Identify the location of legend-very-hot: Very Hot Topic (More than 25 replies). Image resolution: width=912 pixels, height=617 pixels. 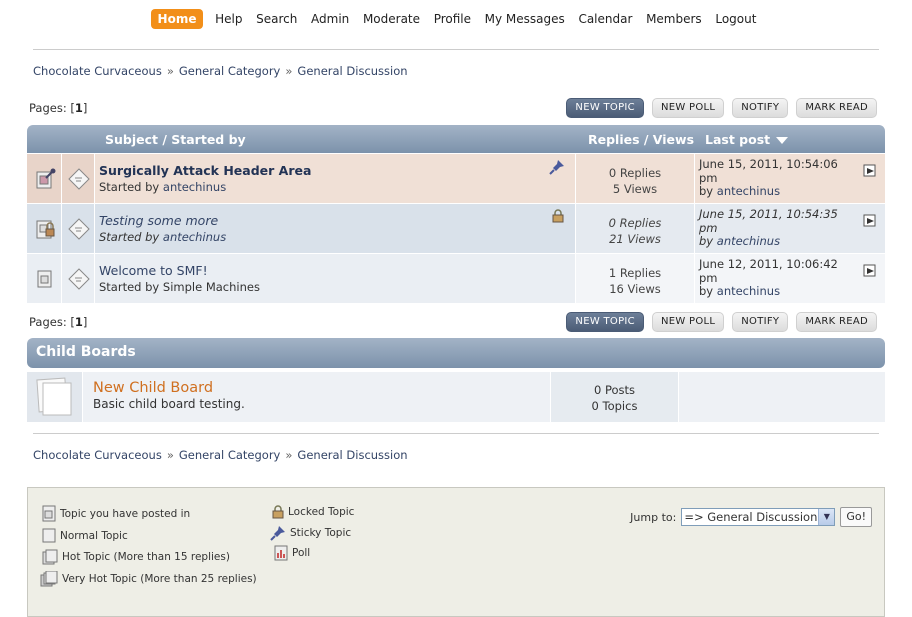
(148, 579).